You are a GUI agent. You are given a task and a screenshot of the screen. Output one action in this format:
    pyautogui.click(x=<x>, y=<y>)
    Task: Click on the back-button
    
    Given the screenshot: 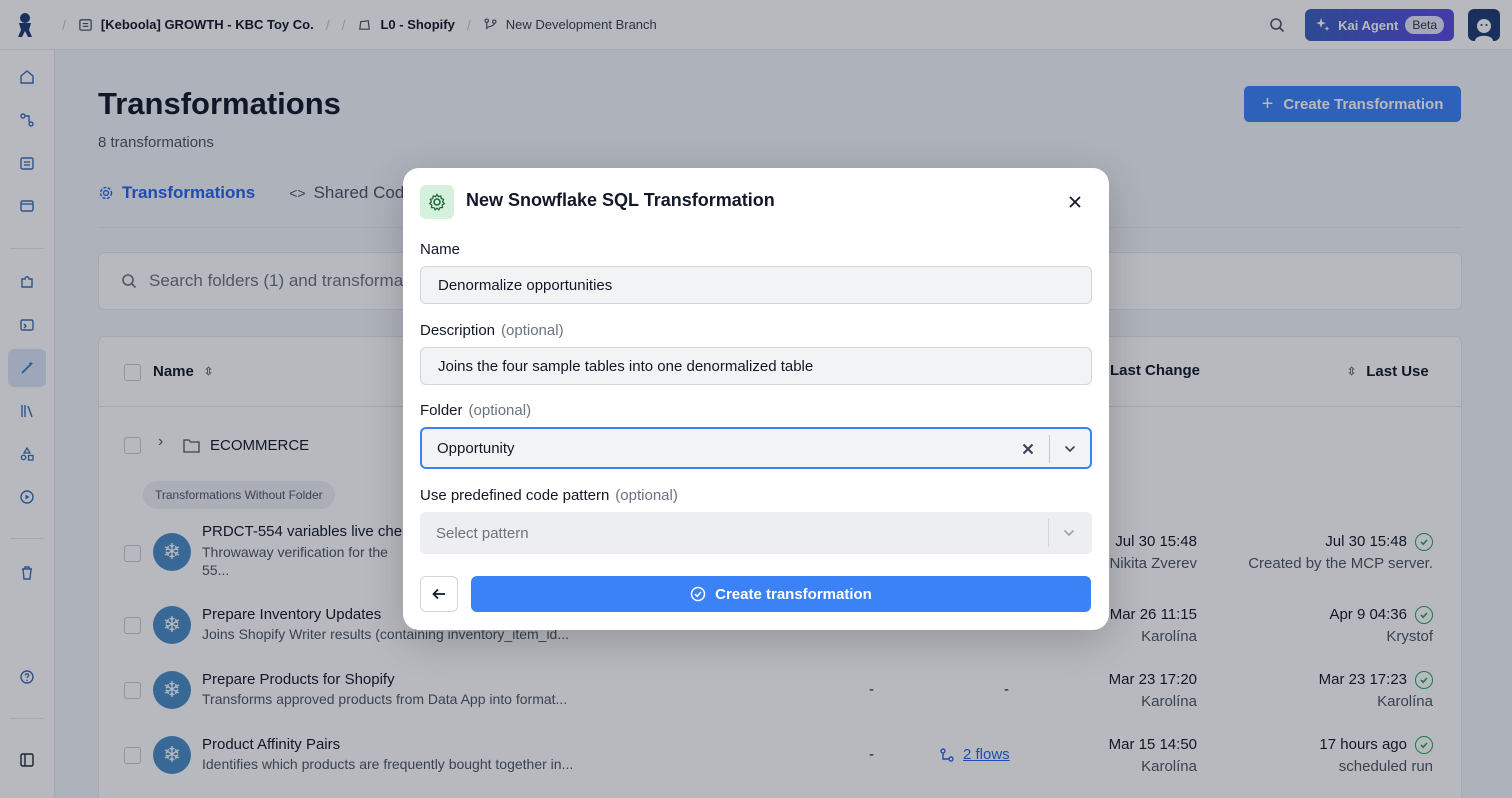 What is the action you would take?
    pyautogui.click(x=439, y=594)
    